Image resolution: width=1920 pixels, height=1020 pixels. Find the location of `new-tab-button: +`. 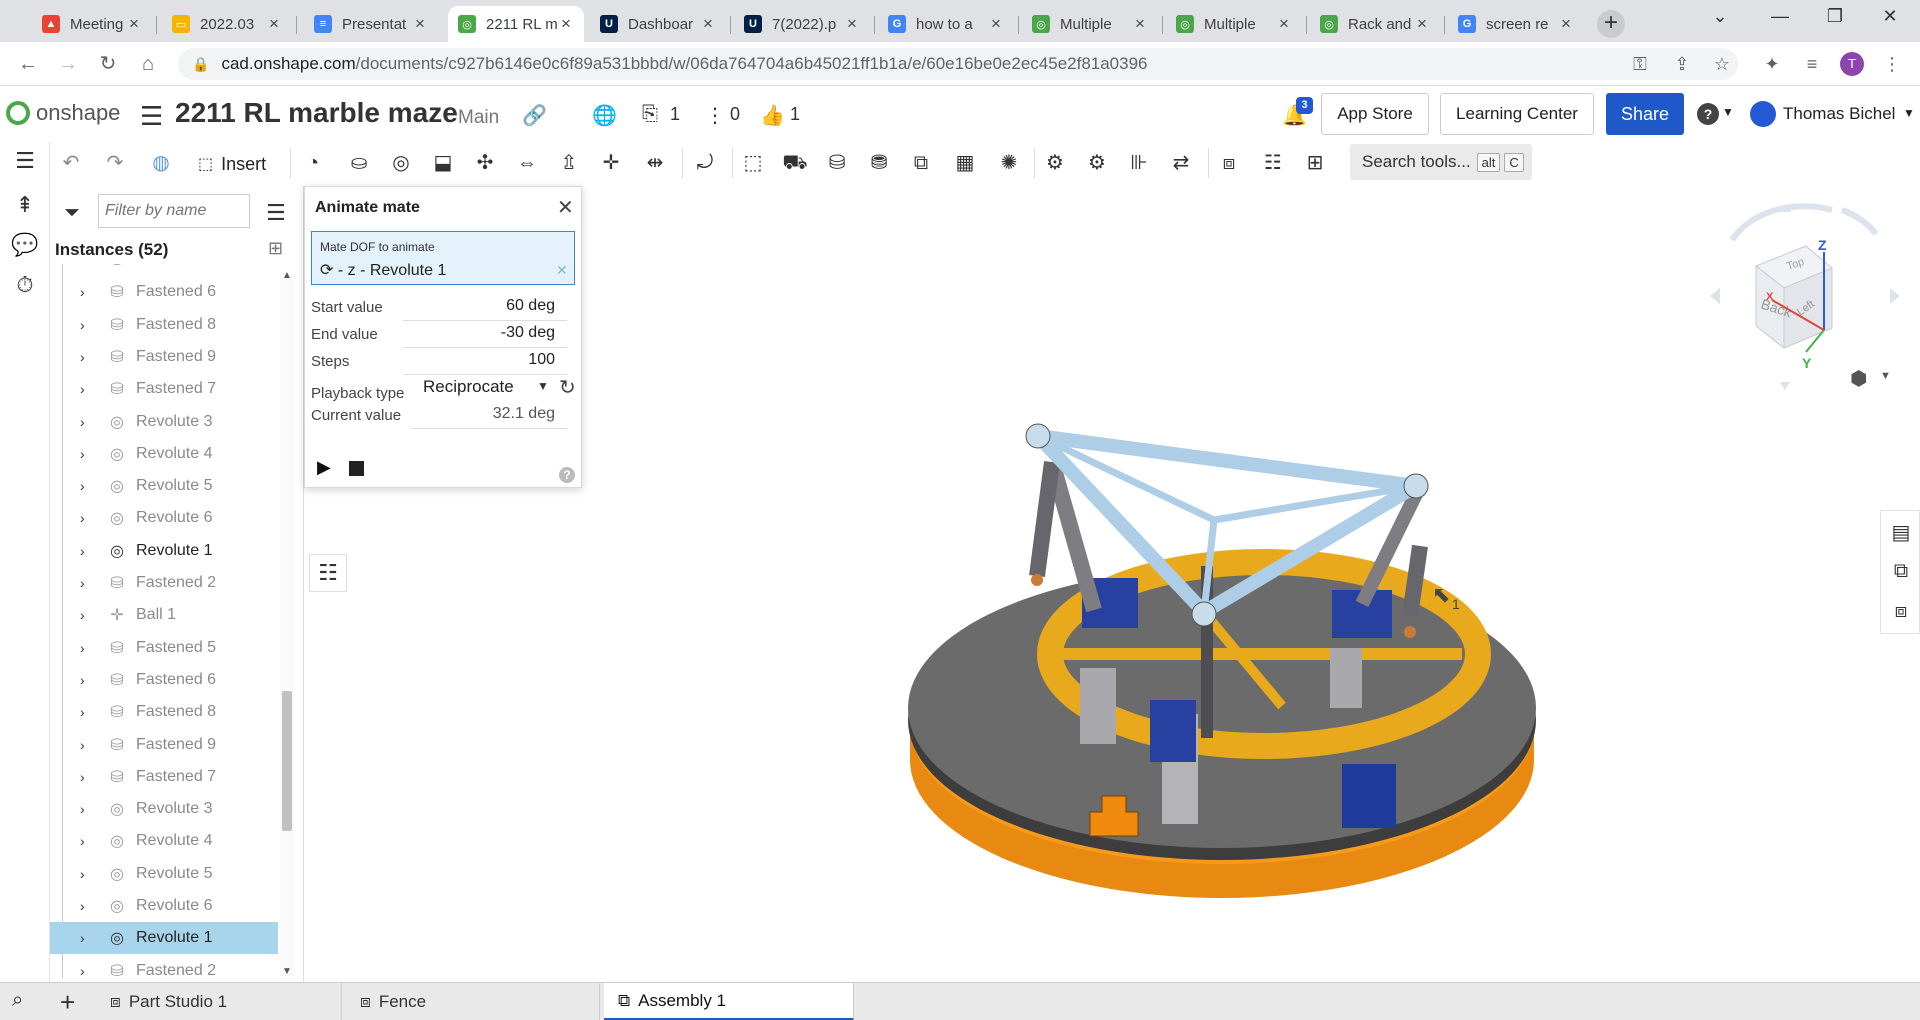

new-tab-button: + is located at coordinates (1611, 24).